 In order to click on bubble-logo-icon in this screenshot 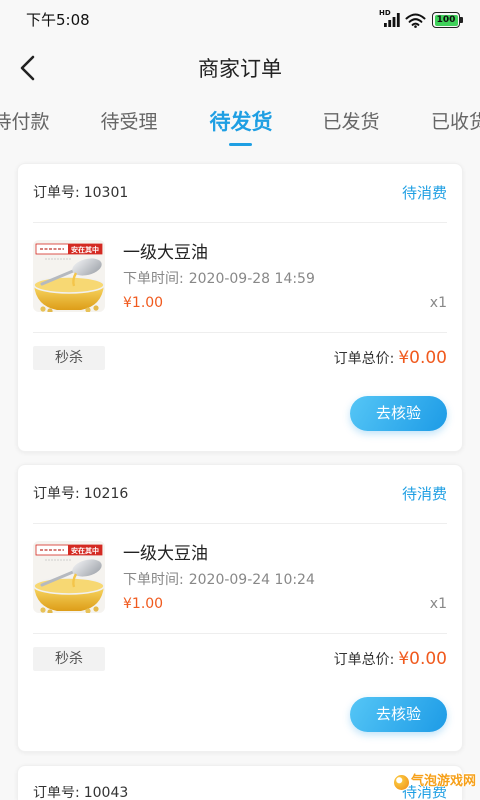, I will do `click(401, 782)`.